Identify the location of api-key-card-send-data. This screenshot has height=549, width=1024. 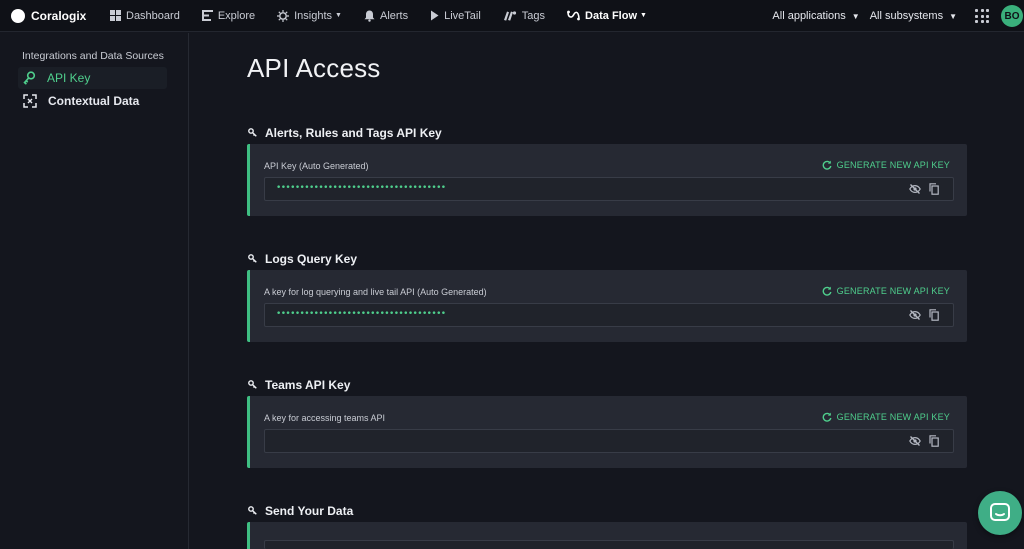
(607, 535).